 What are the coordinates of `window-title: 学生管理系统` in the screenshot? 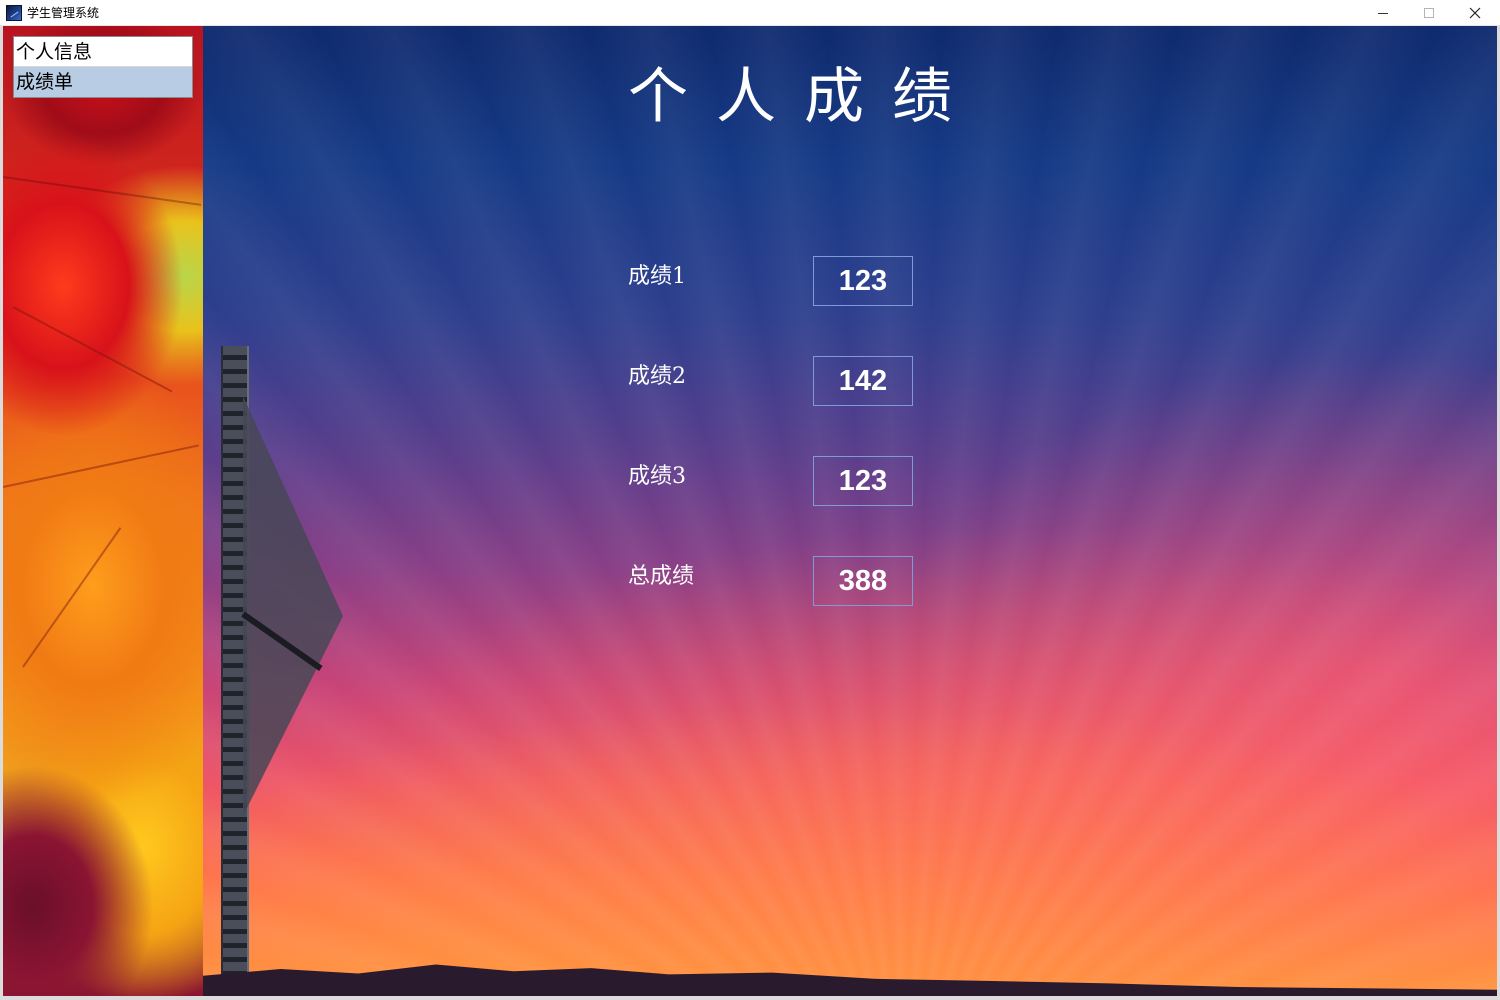 It's located at (63, 13).